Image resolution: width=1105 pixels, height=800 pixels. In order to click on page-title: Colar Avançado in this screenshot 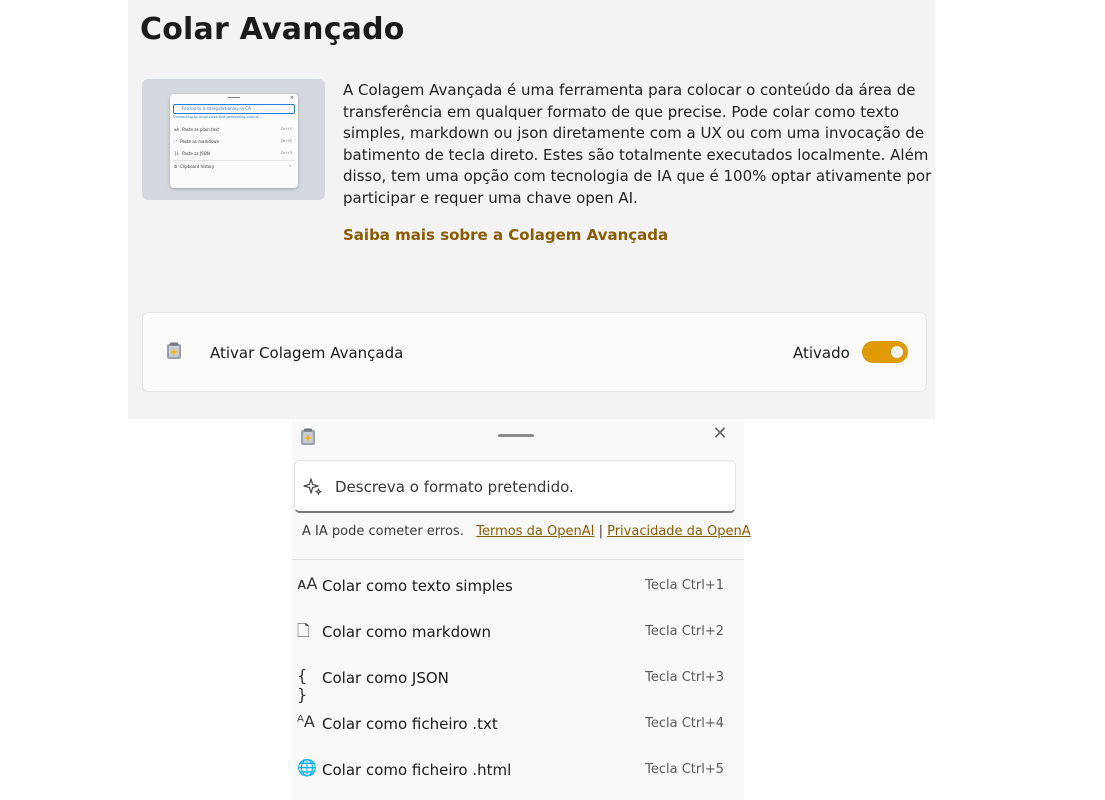, I will do `click(272, 29)`.